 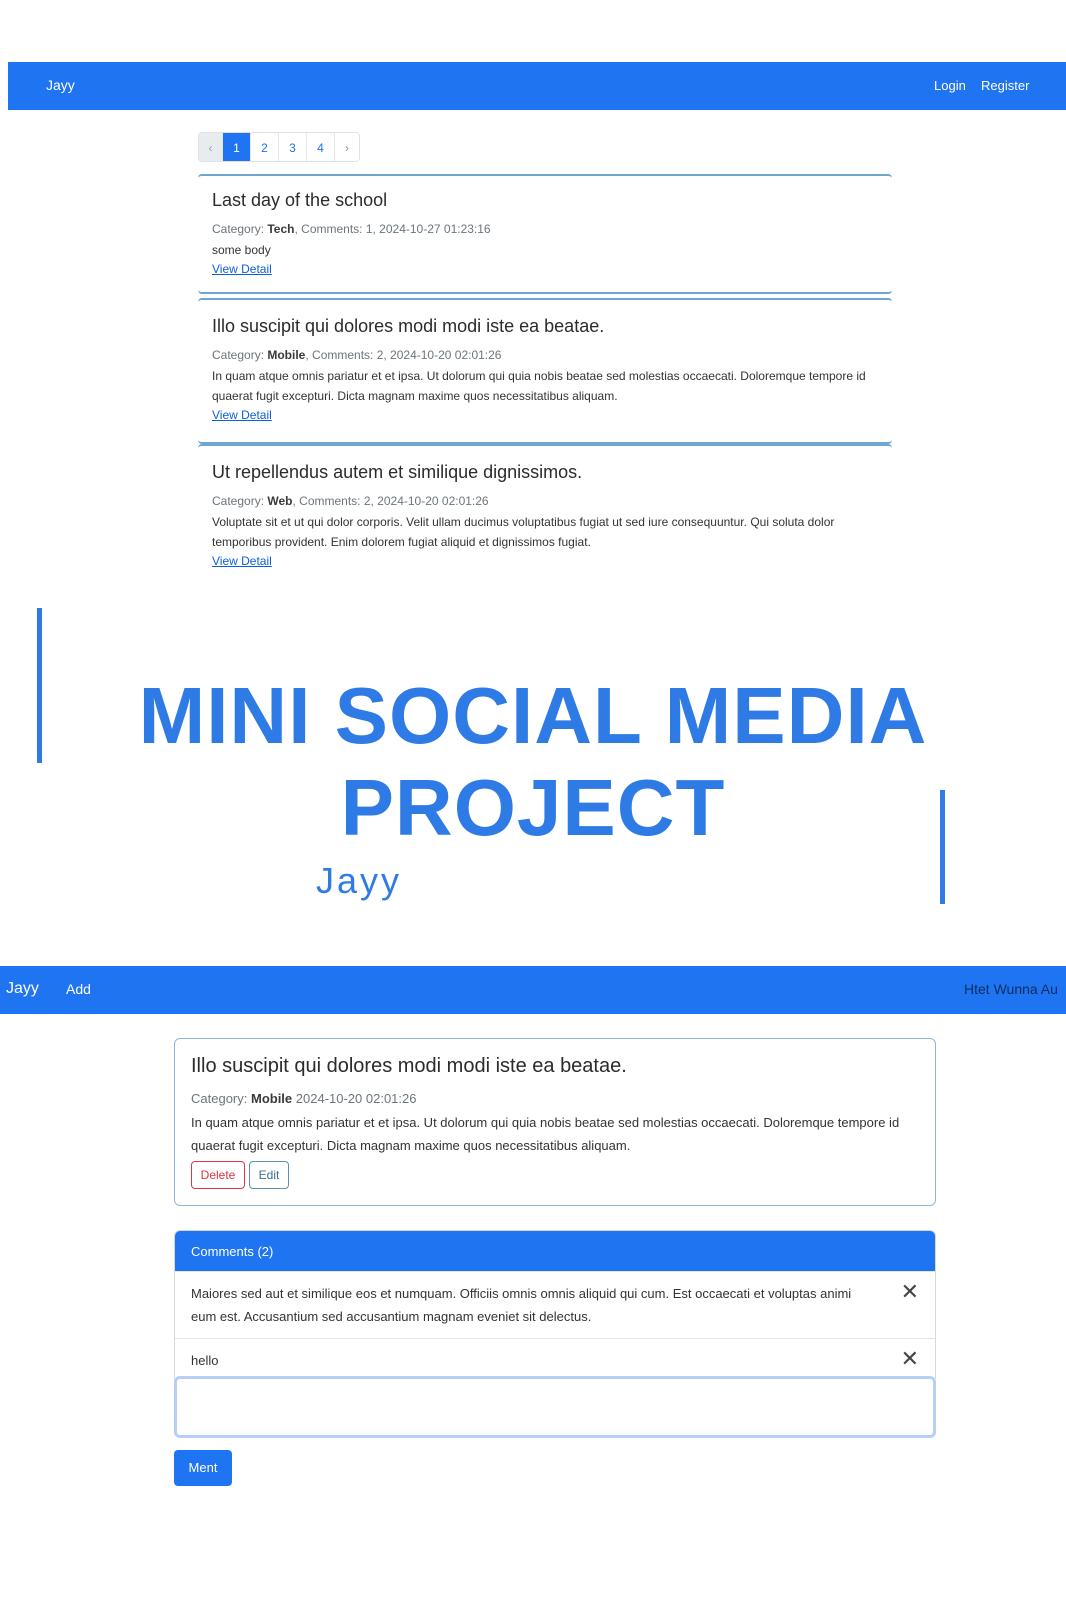 What do you see at coordinates (78, 989) in the screenshot?
I see `add-link: Add` at bounding box center [78, 989].